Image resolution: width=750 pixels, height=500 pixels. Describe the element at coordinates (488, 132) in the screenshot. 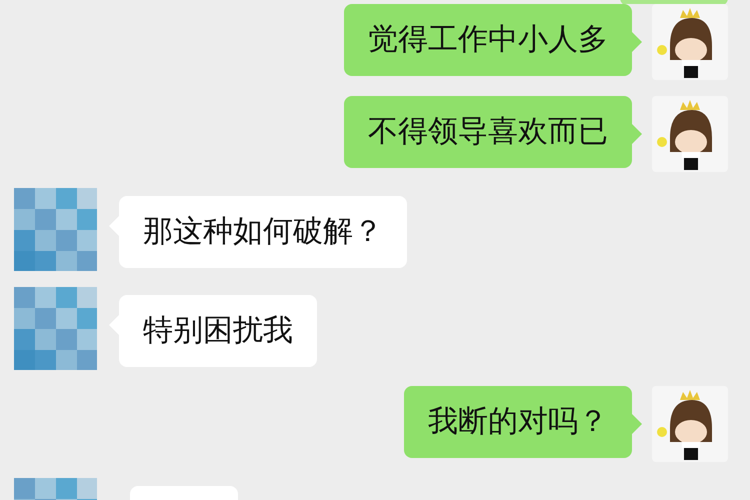

I see `message-bubble: 不得领导喜欢而已` at that location.